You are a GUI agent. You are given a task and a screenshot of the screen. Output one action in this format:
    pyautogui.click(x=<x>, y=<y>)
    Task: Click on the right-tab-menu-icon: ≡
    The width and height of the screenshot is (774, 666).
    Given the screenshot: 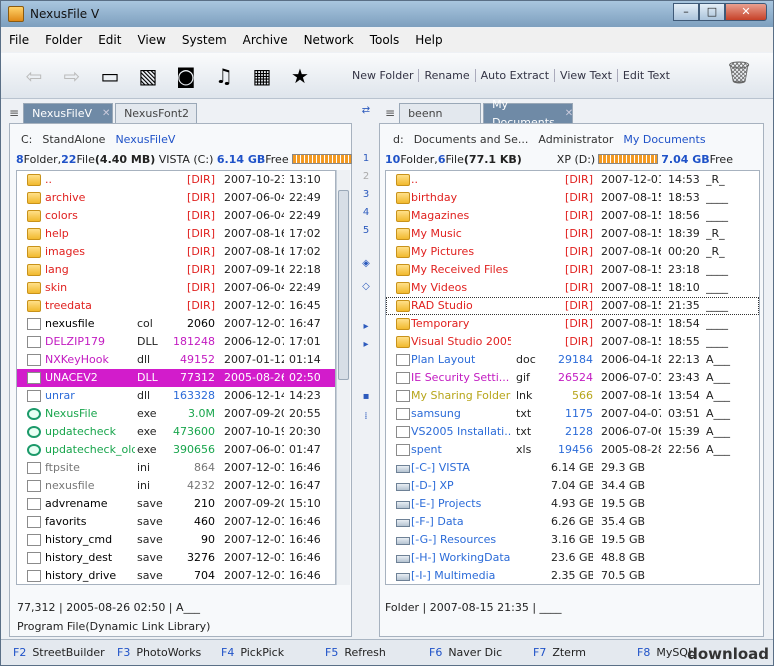 What is the action you would take?
    pyautogui.click(x=390, y=113)
    